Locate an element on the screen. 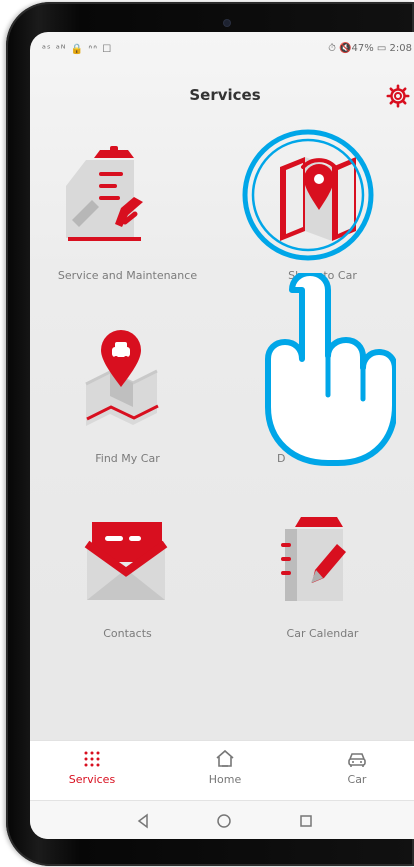 This screenshot has height=867, width=414. tile-label: Service and Maintenance is located at coordinates (127, 275).